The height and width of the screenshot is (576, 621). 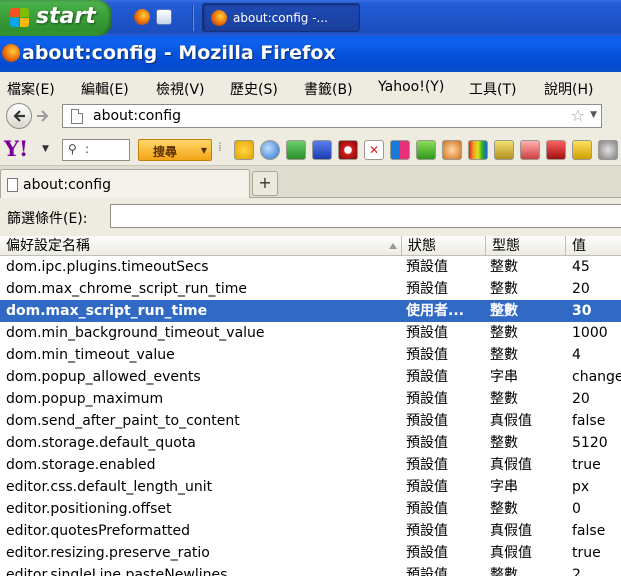 I want to click on column-header-label: 狀態, so click(x=422, y=246).